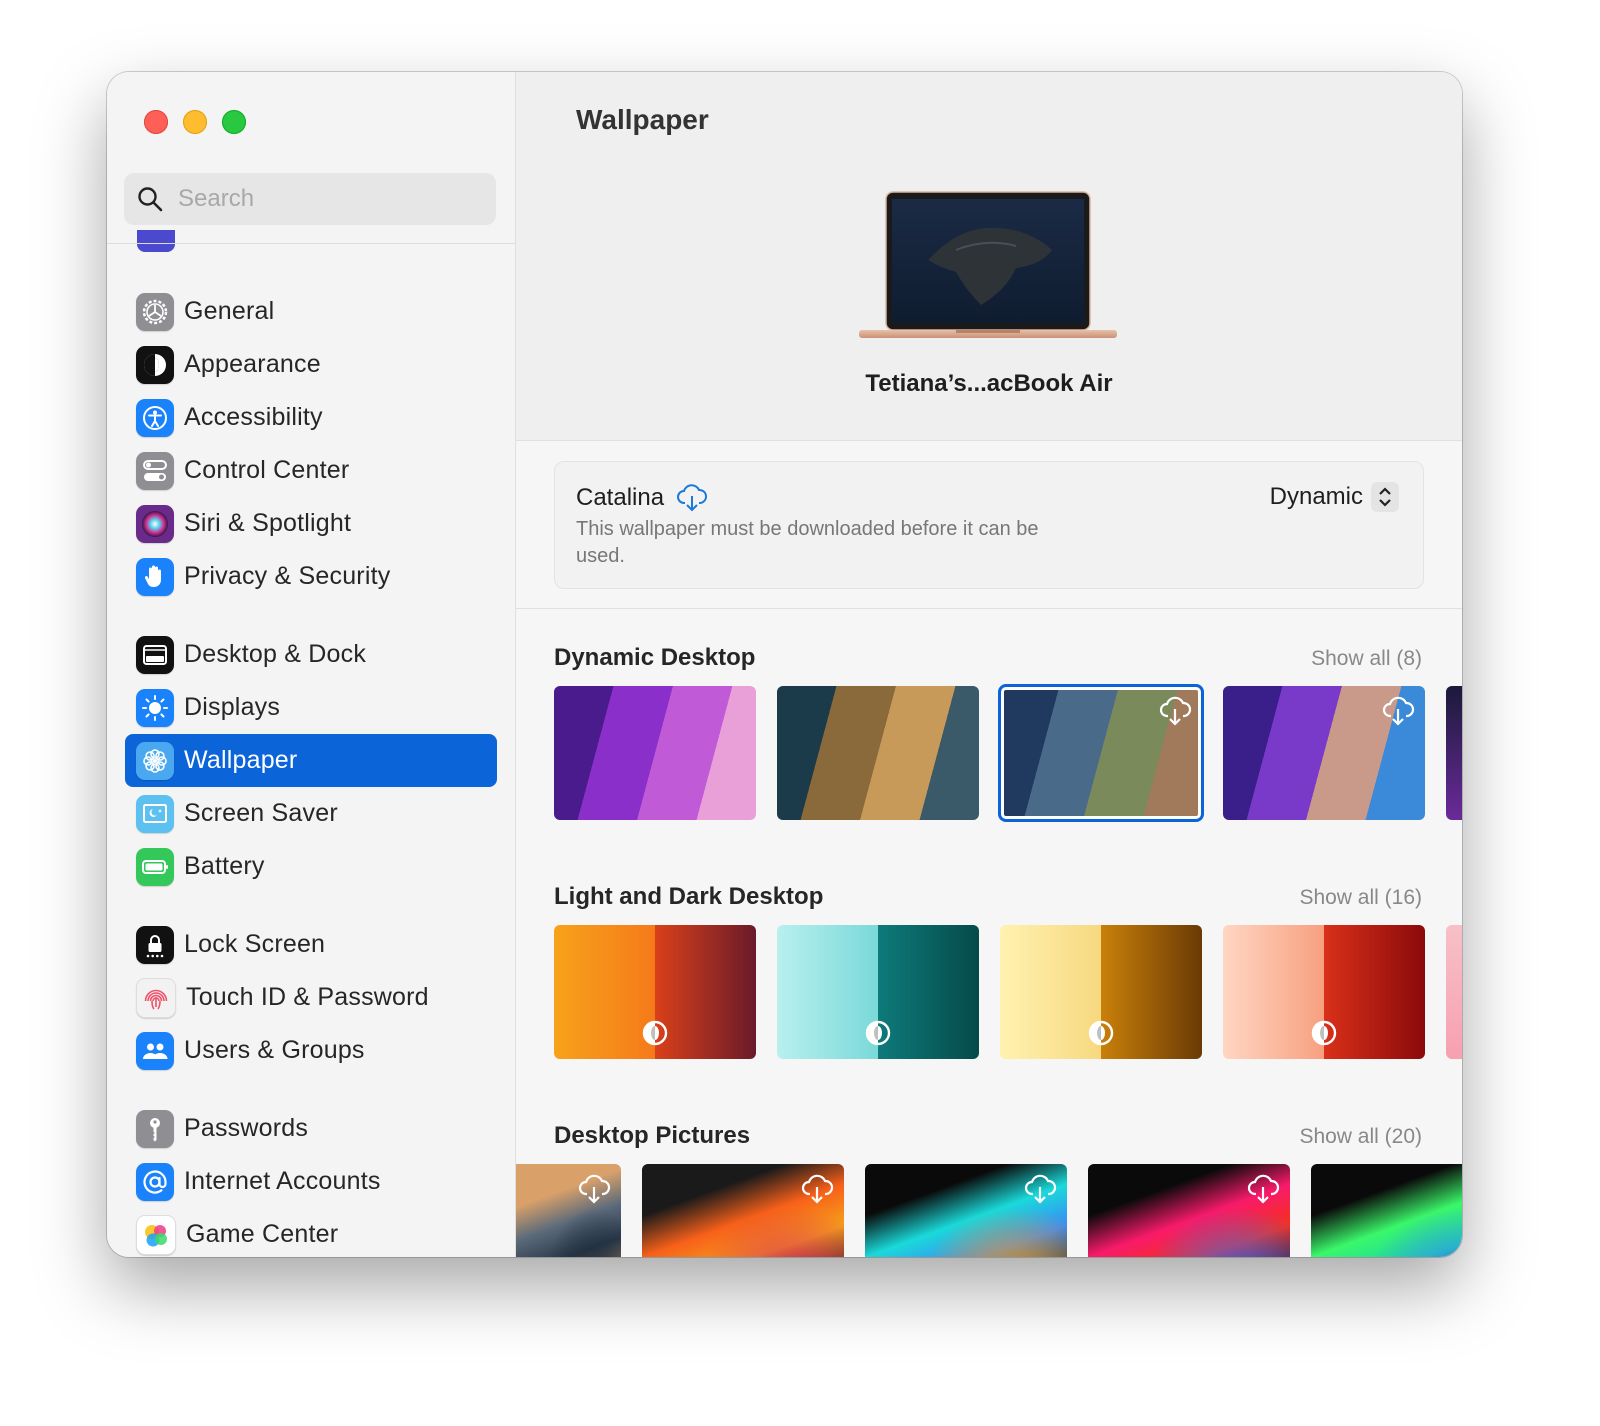  Describe the element at coordinates (224, 866) in the screenshot. I see `sidebar-item-label: Battery` at that location.